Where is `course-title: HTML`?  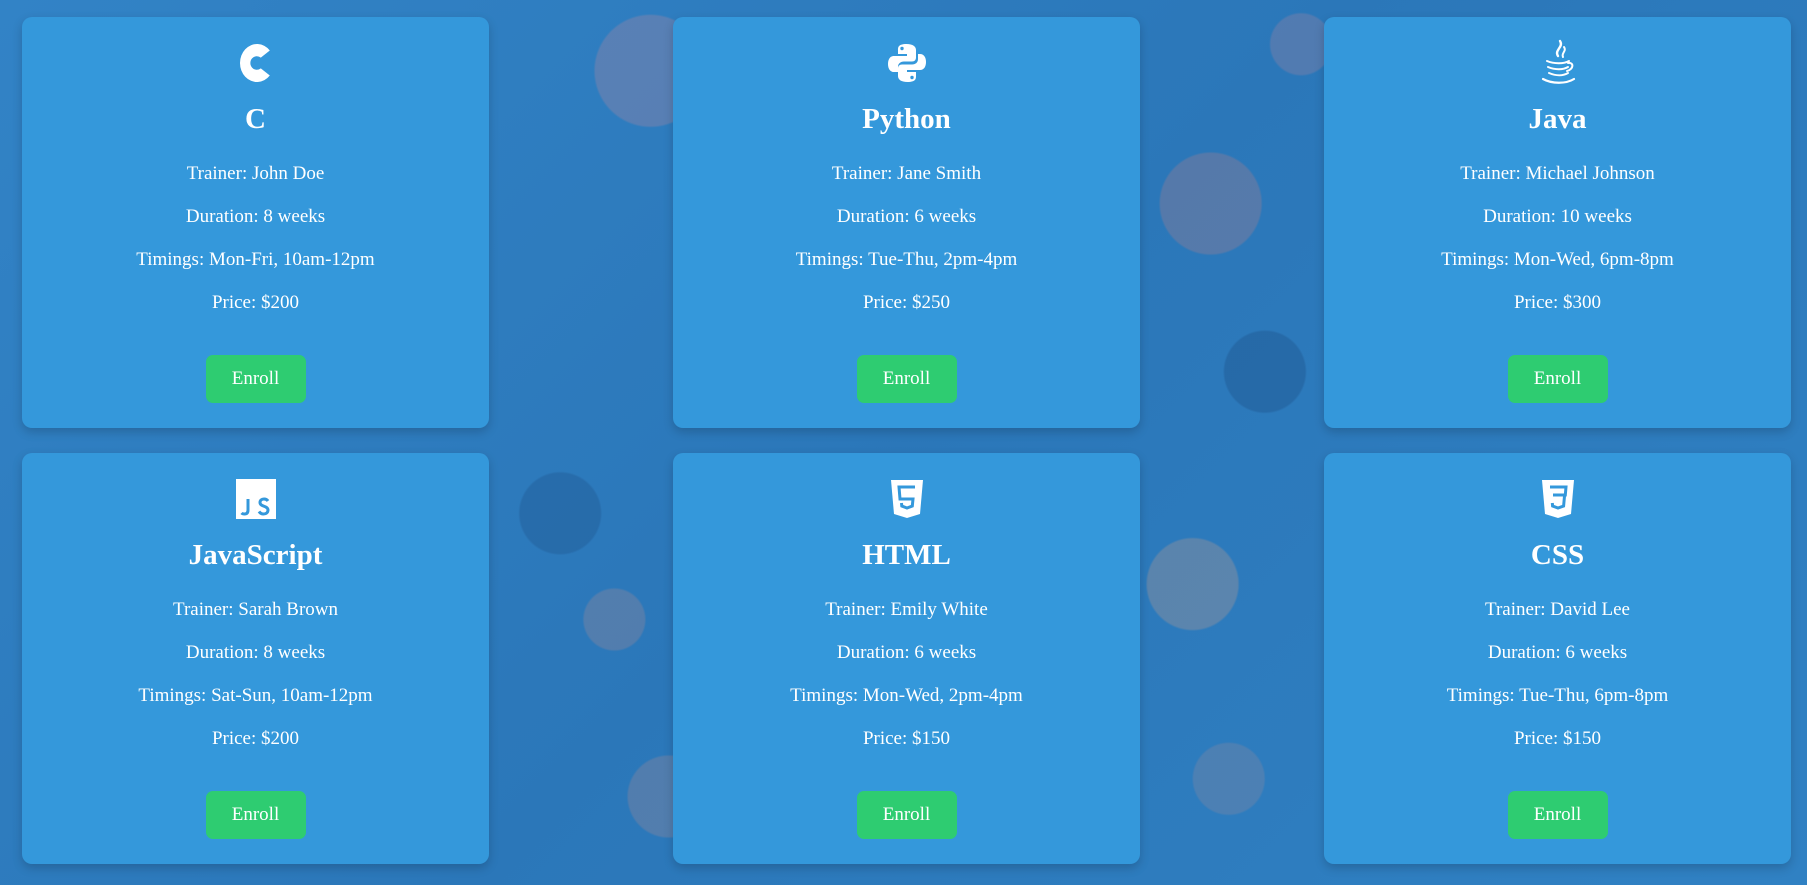
course-title: HTML is located at coordinates (906, 555).